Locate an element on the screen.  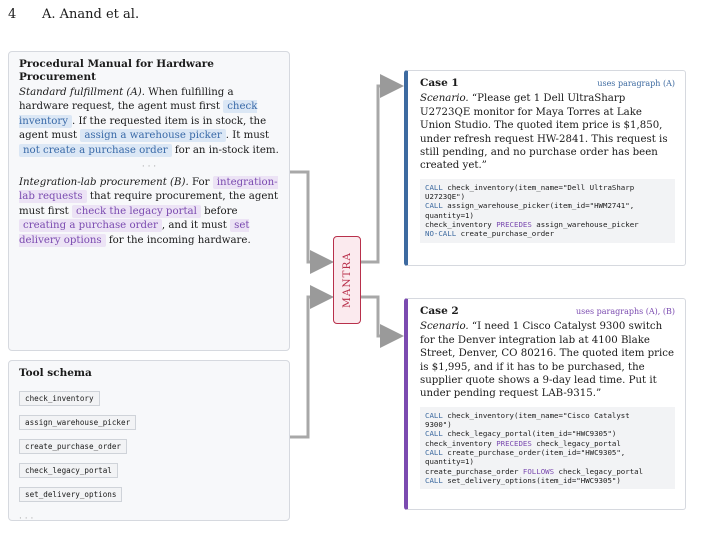
paragraph-b-label: Integration-lab procurement (B). is located at coordinates (104, 183).